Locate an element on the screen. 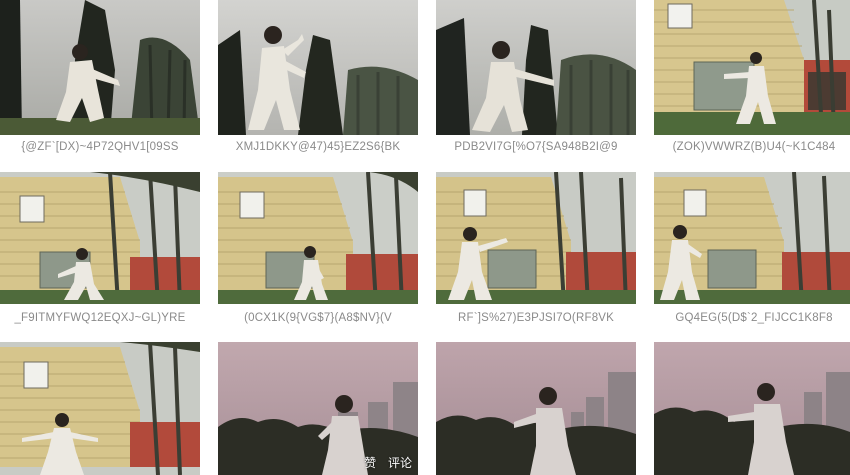 This screenshot has height=475, width=850. photo-tile: XMJ1DKKY@47)45}EZ2S6{BK is located at coordinates (318, 80).